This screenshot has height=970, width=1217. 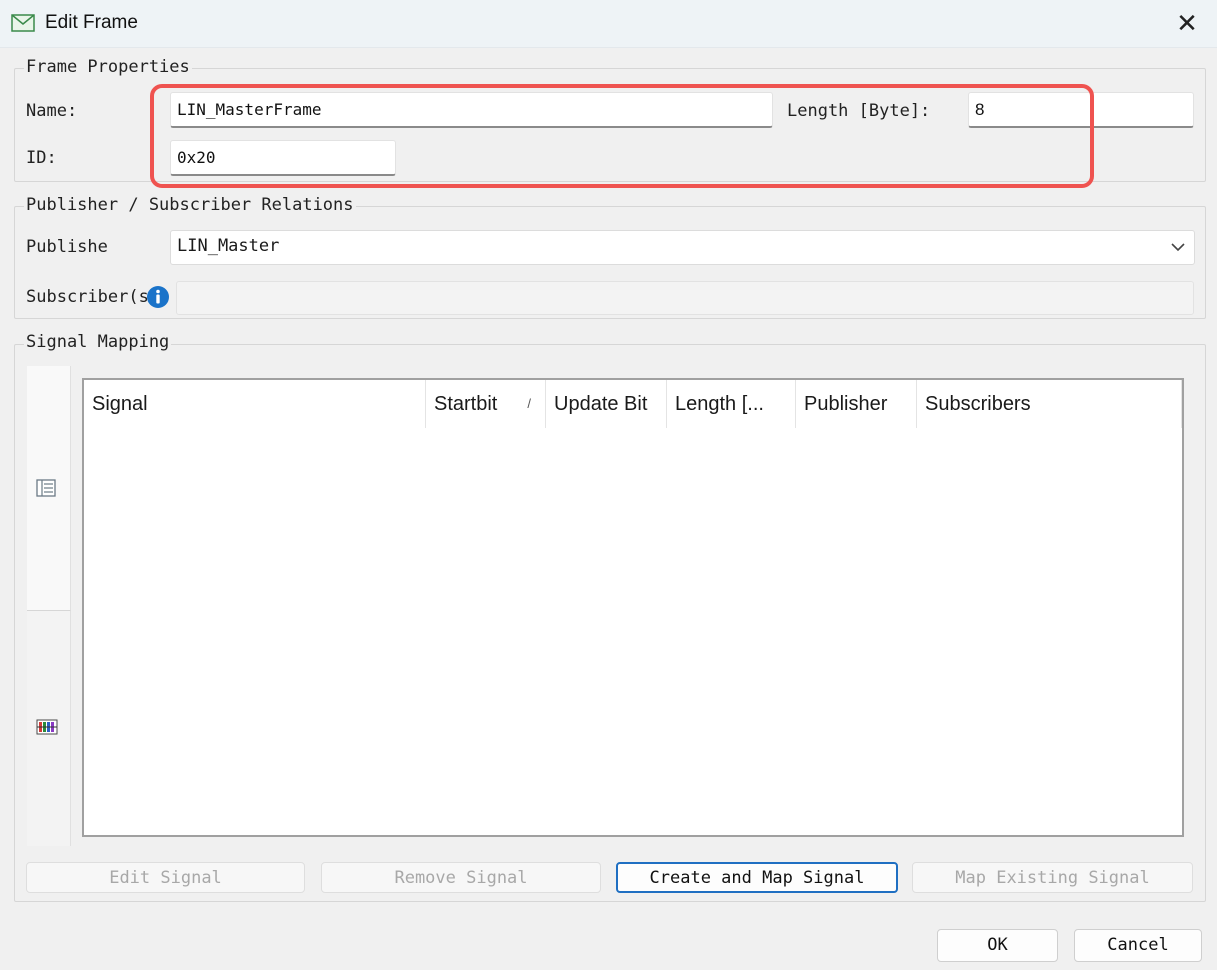 I want to click on side-tab-list, so click(x=49, y=488).